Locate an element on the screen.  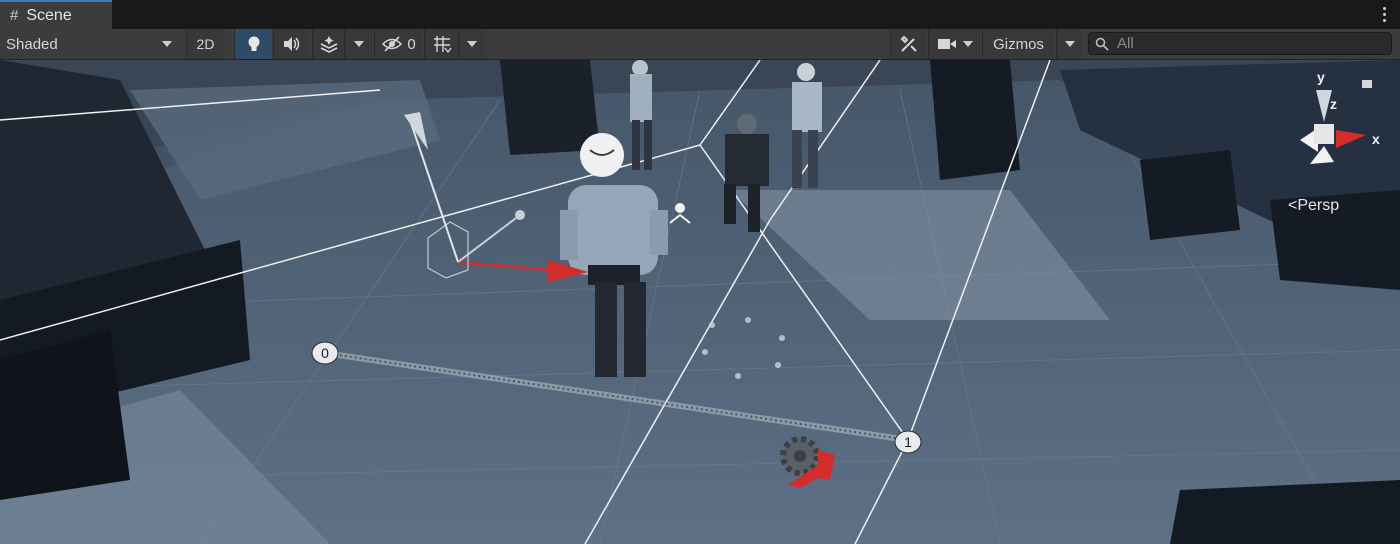
gizmos-dropdown is located at coordinates (1069, 44).